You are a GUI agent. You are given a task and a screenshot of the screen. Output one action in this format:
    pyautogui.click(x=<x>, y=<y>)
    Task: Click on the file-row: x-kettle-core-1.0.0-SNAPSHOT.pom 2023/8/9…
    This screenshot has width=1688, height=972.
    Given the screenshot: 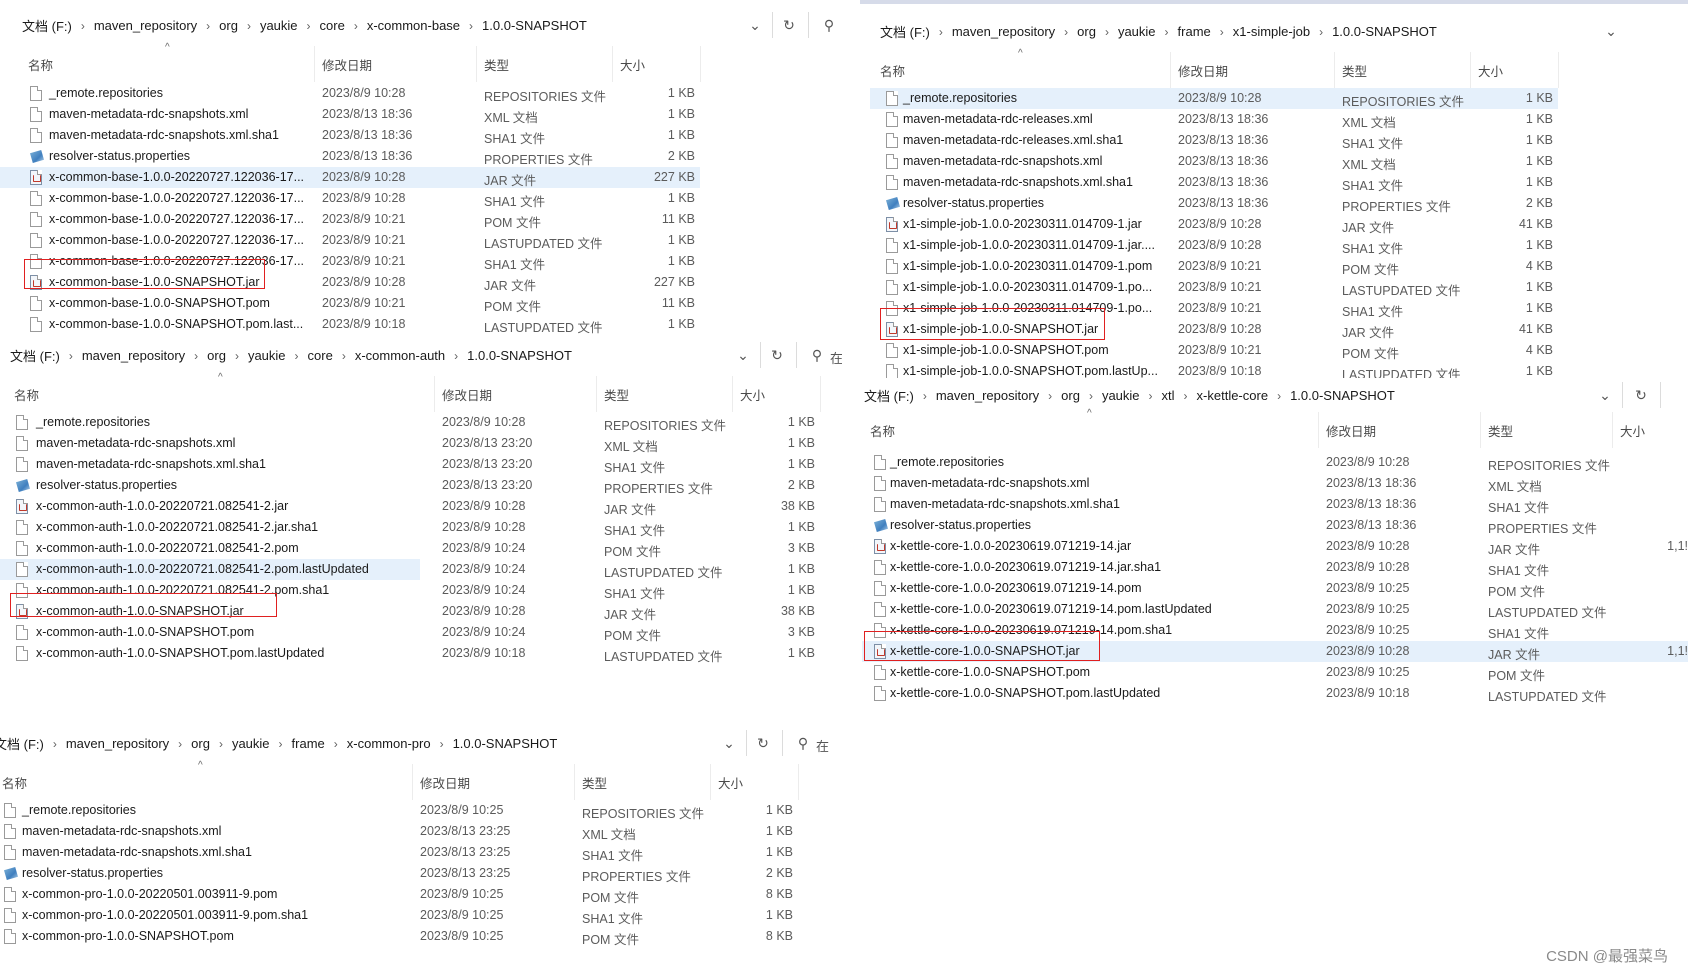 What is the action you would take?
    pyautogui.click(x=1275, y=672)
    